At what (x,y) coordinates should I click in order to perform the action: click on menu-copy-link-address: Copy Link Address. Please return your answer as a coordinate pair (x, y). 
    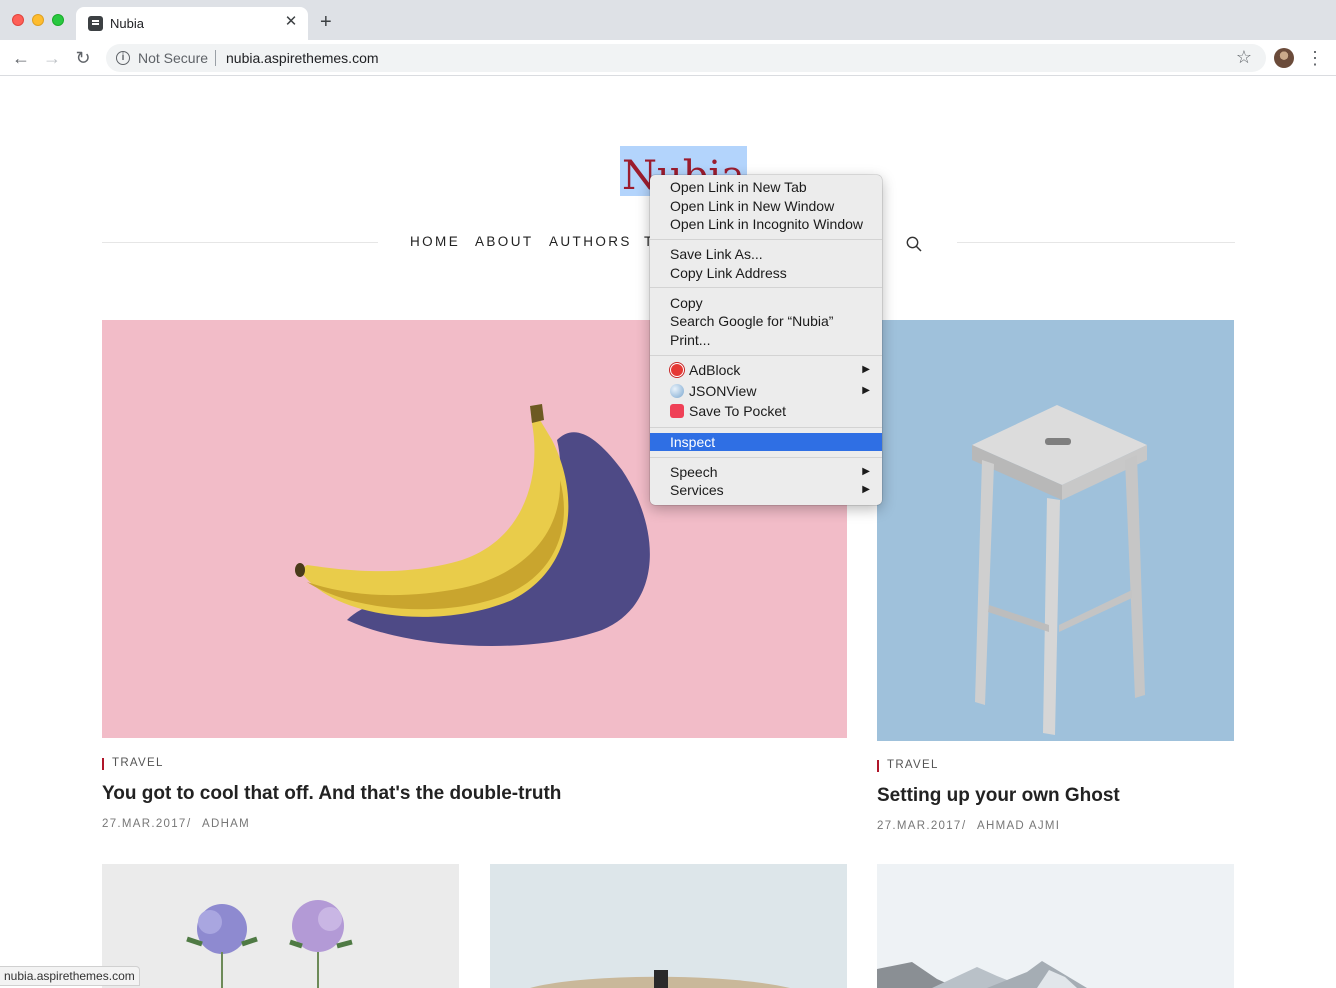
    Looking at the image, I should click on (766, 273).